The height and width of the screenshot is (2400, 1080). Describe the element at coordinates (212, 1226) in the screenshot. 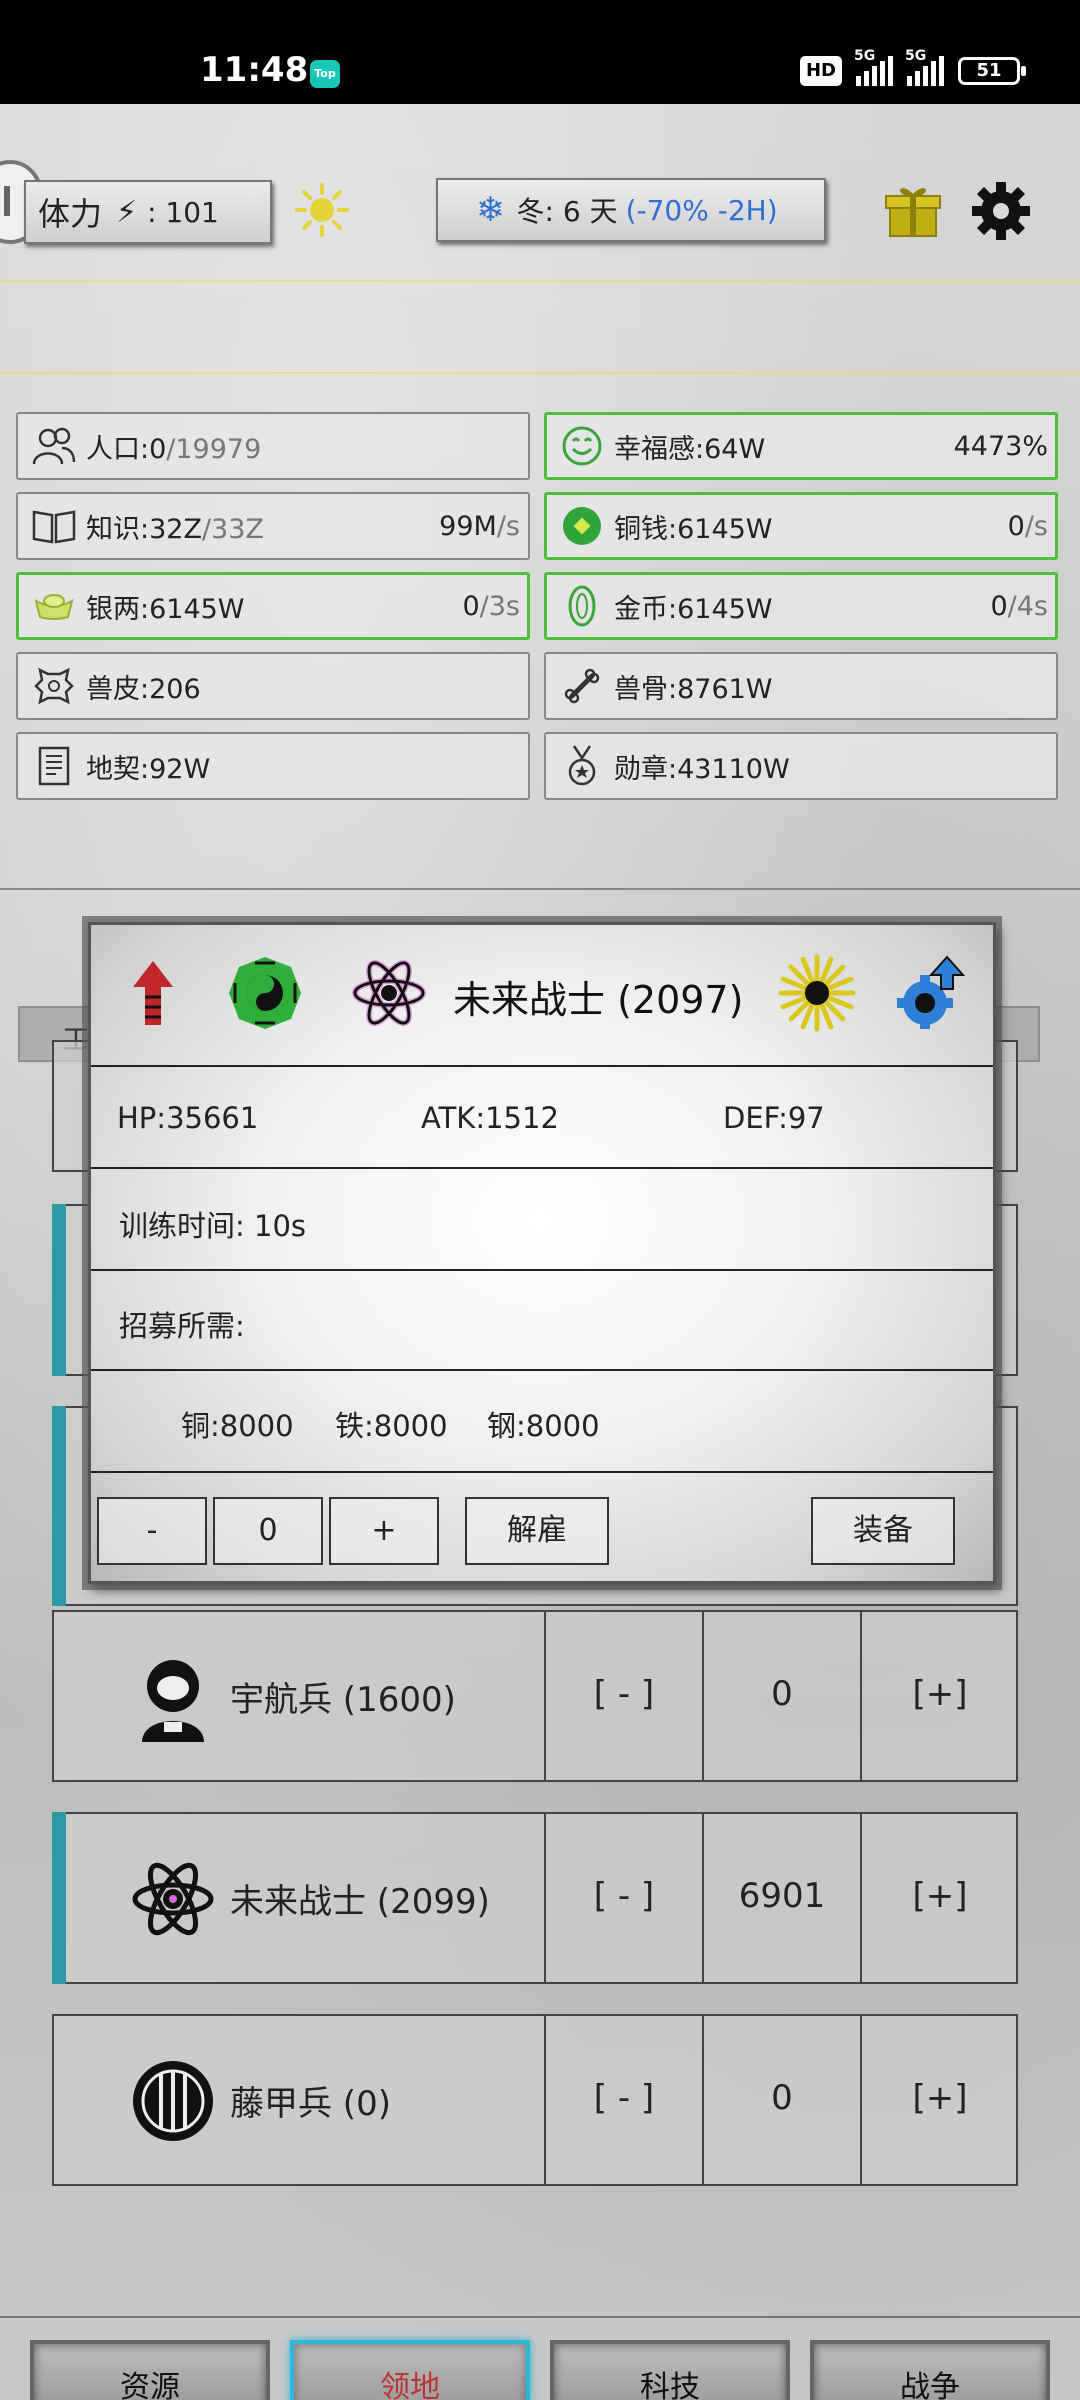

I see `training-time: 训练时间: 10s` at that location.